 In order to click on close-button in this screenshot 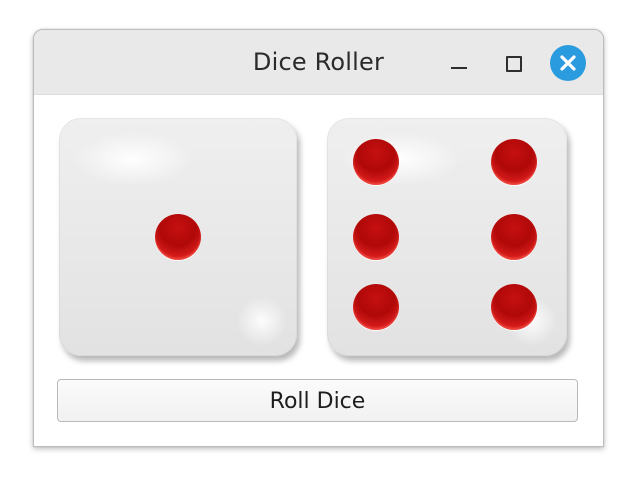, I will do `click(568, 63)`.